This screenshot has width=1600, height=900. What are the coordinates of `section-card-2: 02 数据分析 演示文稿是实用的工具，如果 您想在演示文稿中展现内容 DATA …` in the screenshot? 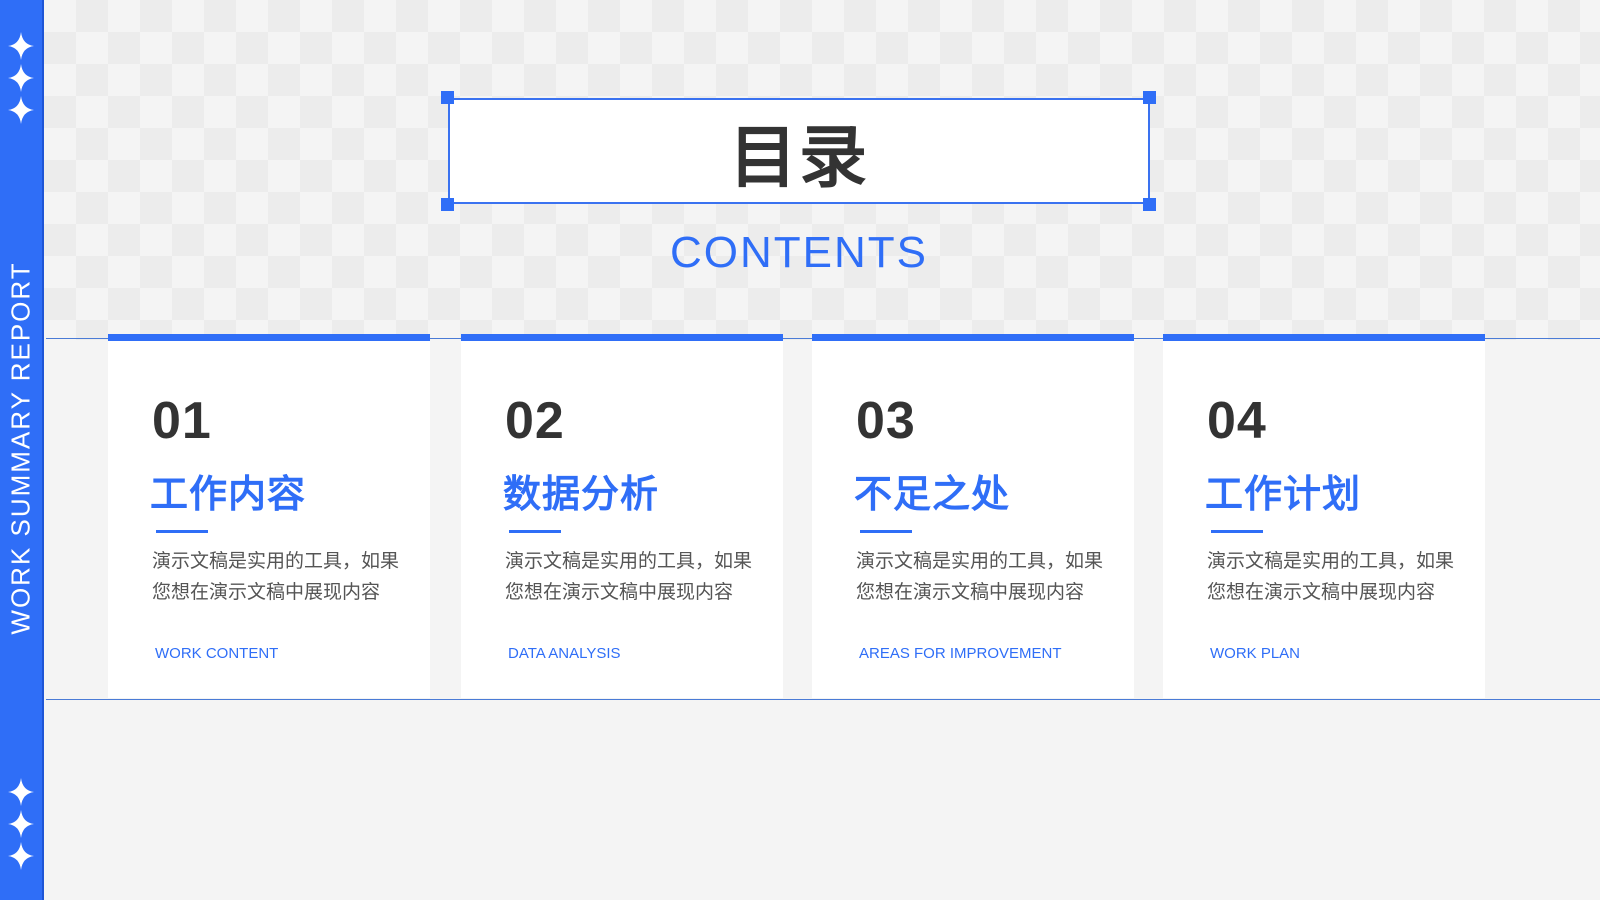 It's located at (622, 516).